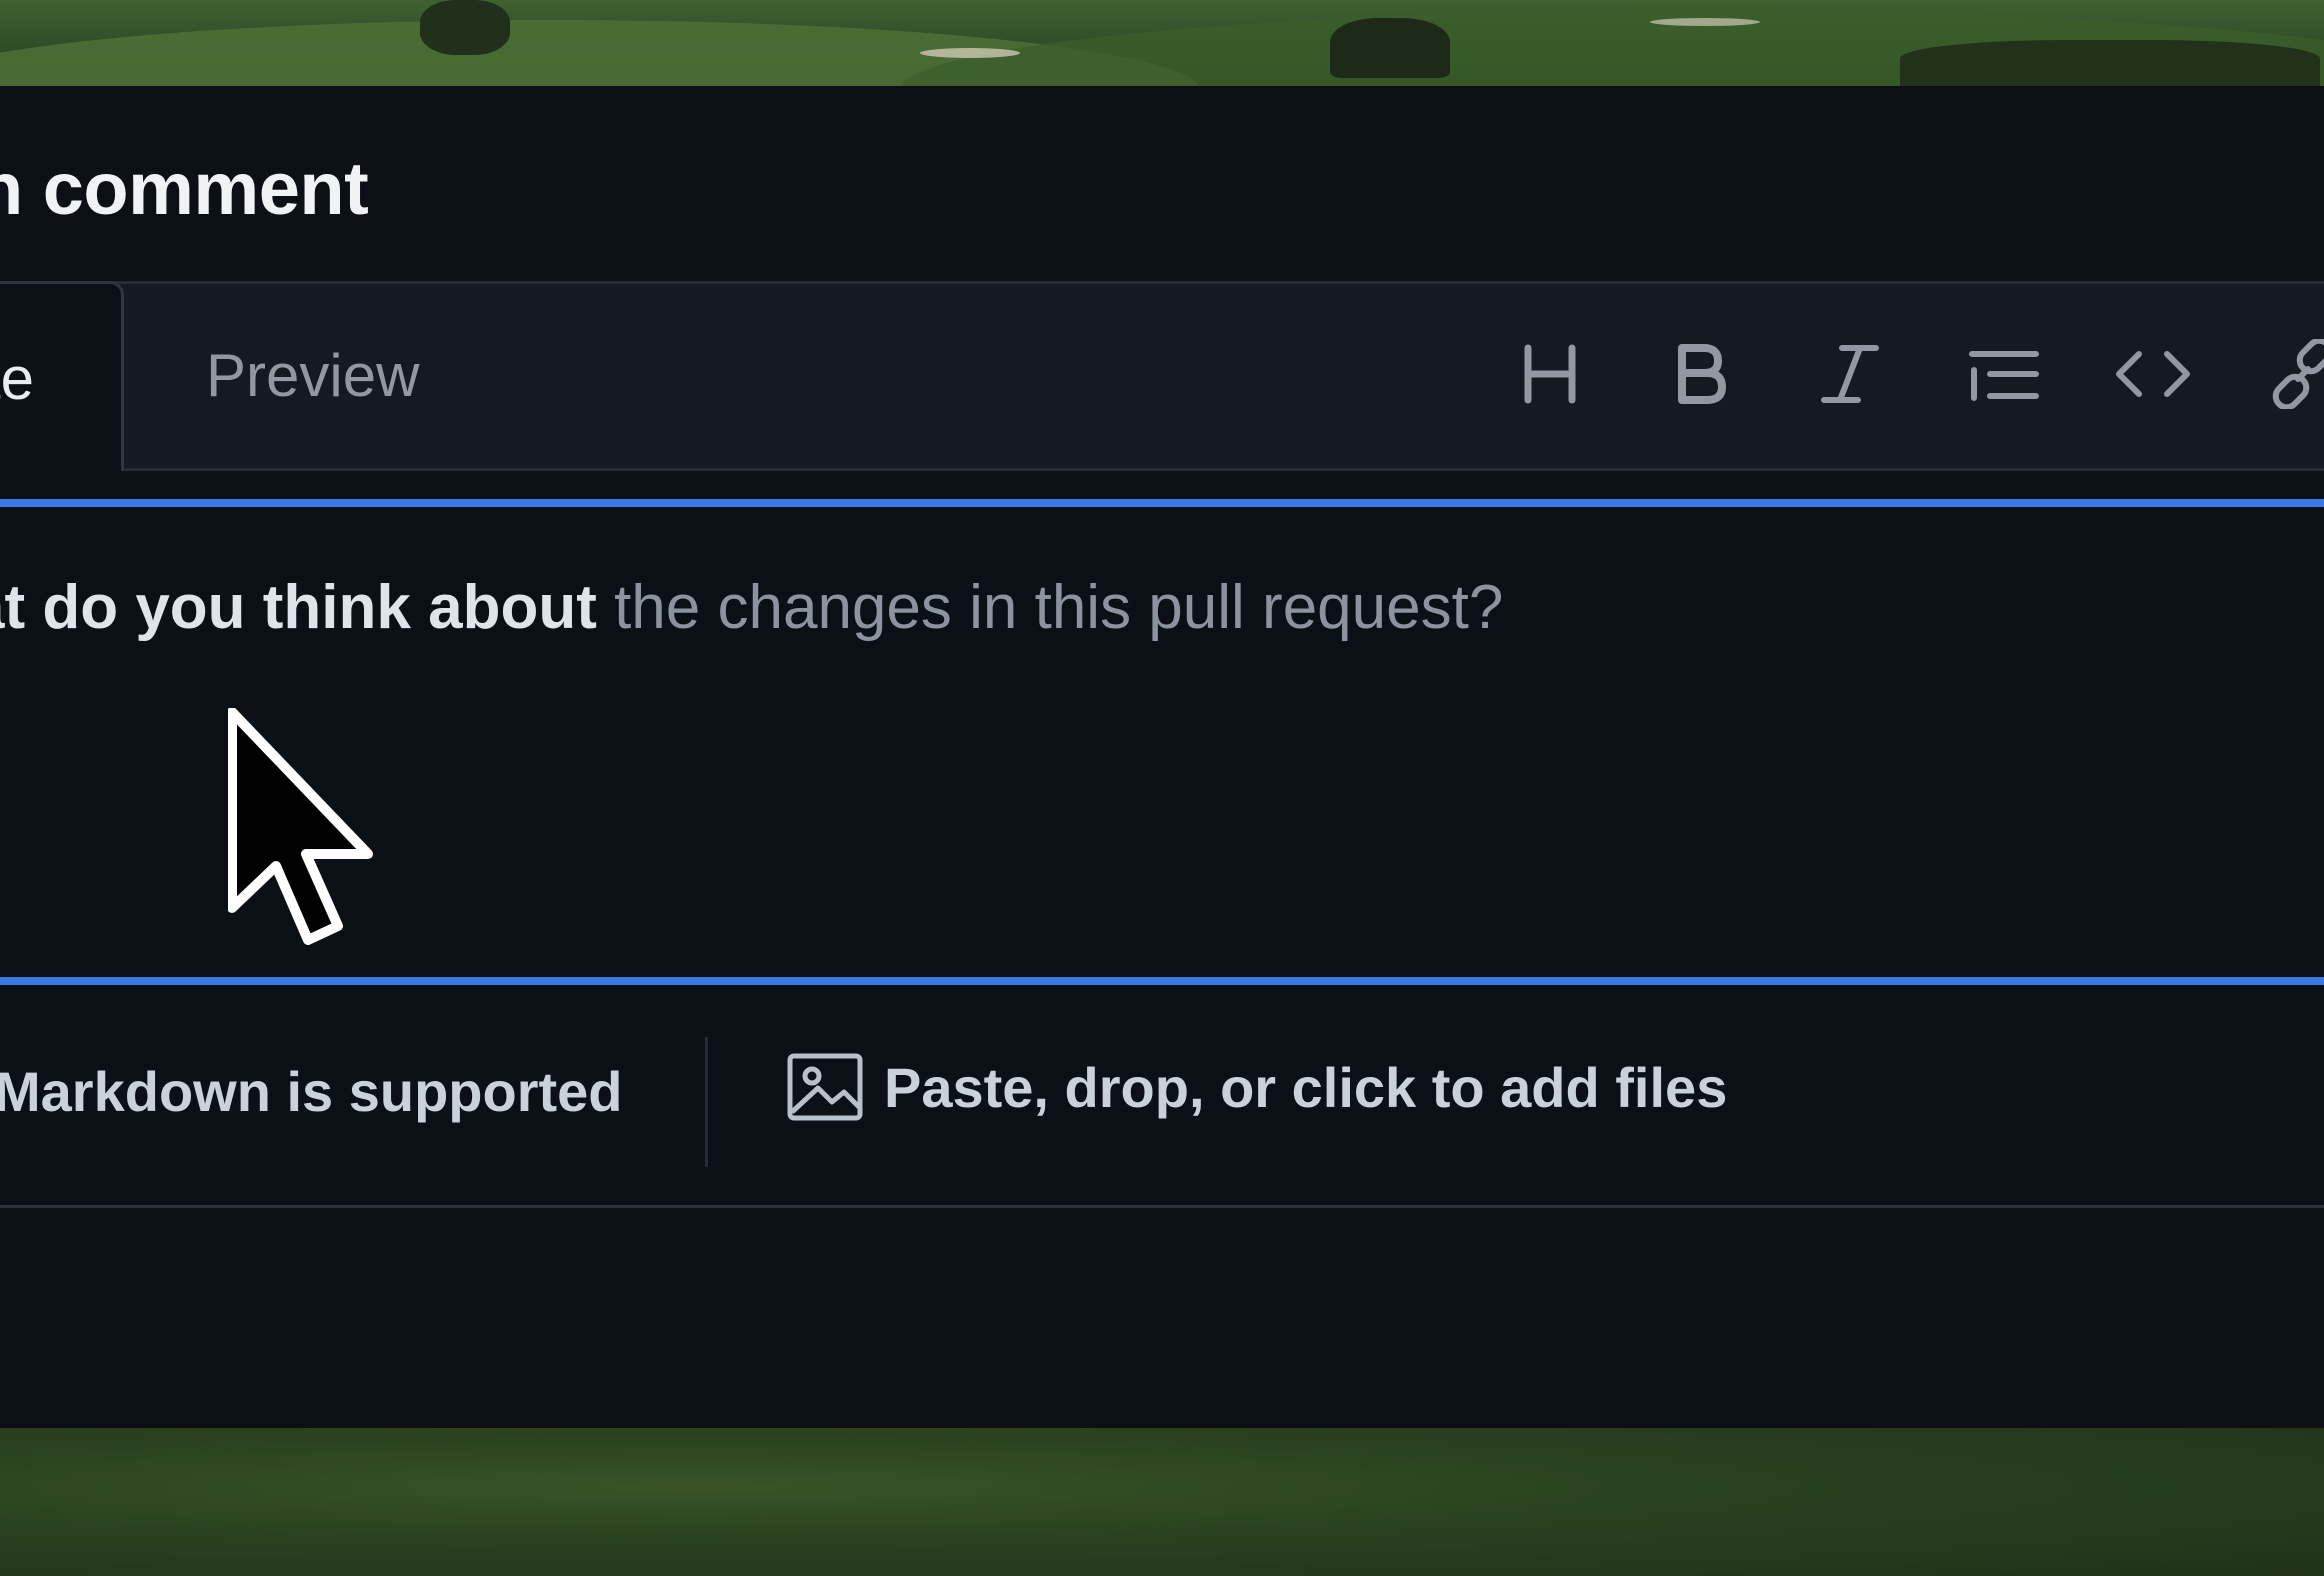 The width and height of the screenshot is (2324, 1576). I want to click on background-landscape-bottom, so click(1162, 1502).